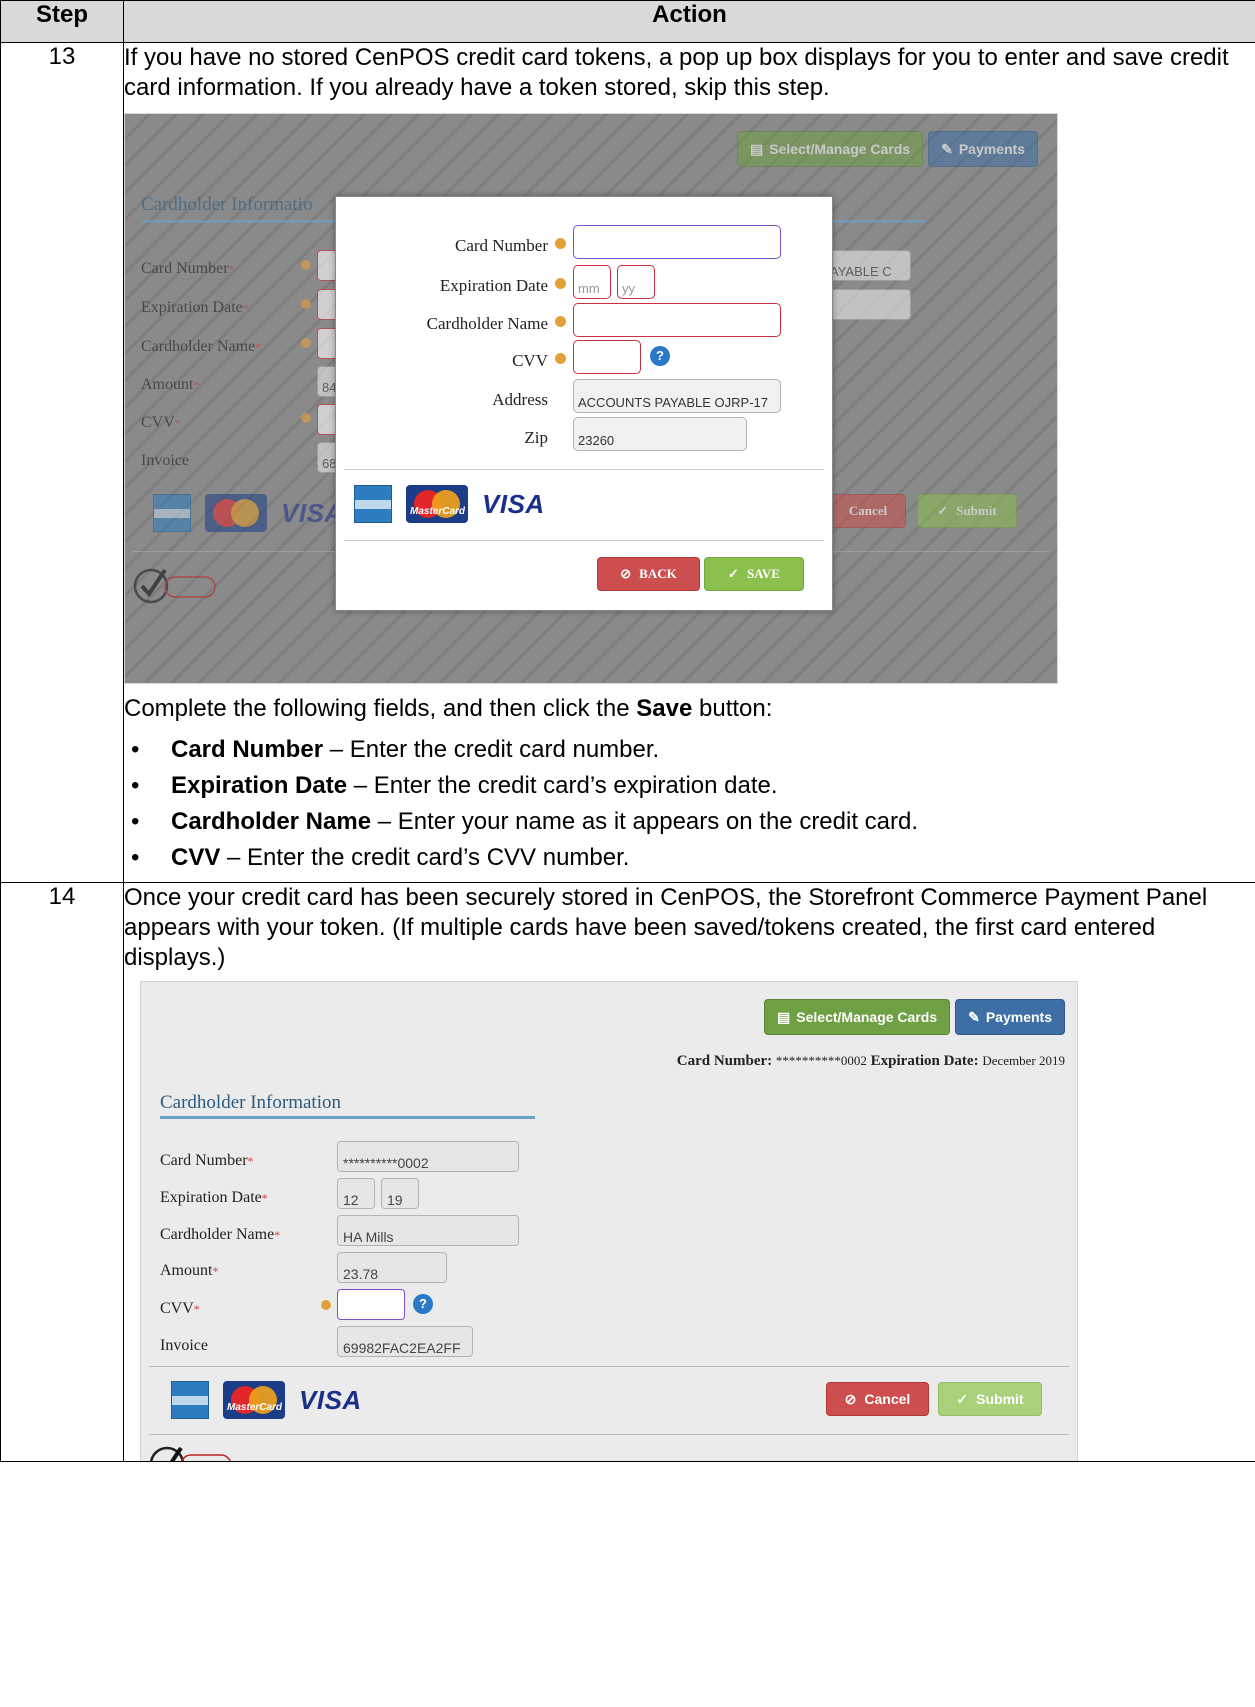 This screenshot has height=1707, width=1255. I want to click on bg-label-expiration: Expiration Date*, so click(195, 307).